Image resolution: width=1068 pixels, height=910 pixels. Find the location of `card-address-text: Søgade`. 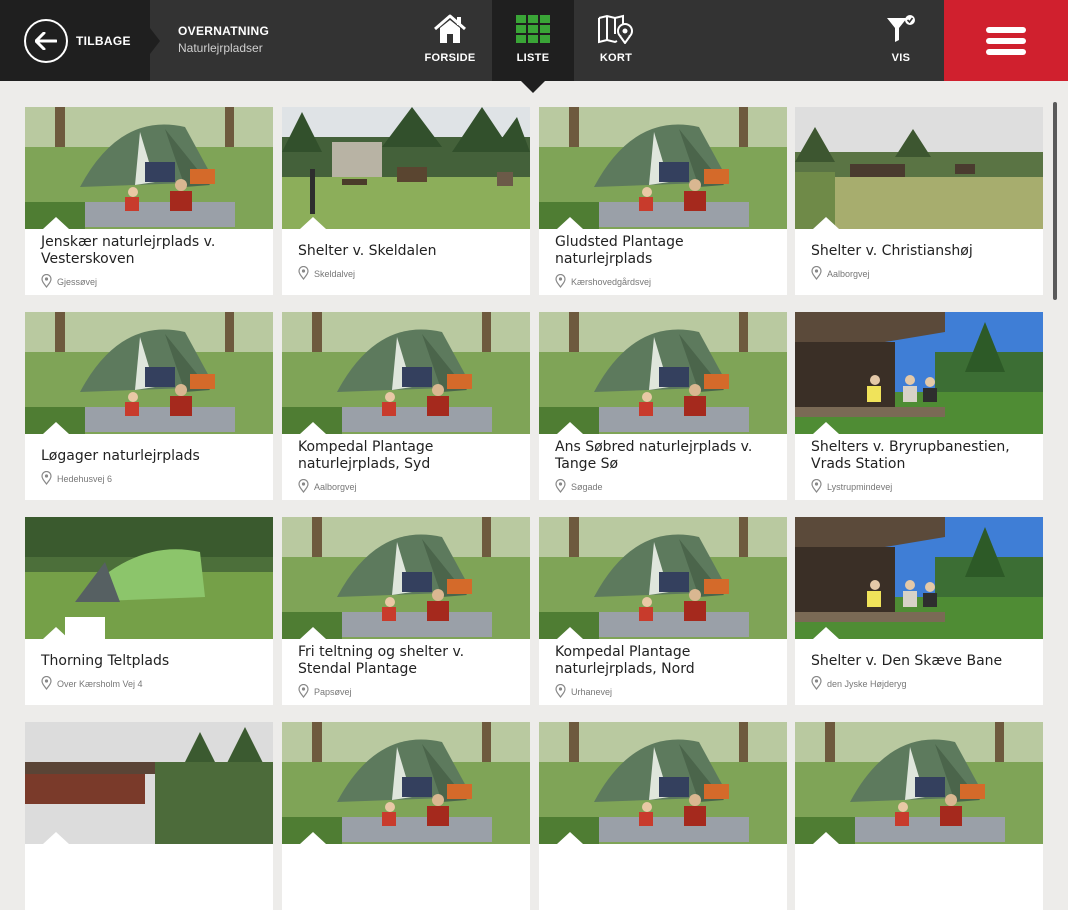

card-address-text: Søgade is located at coordinates (587, 487).